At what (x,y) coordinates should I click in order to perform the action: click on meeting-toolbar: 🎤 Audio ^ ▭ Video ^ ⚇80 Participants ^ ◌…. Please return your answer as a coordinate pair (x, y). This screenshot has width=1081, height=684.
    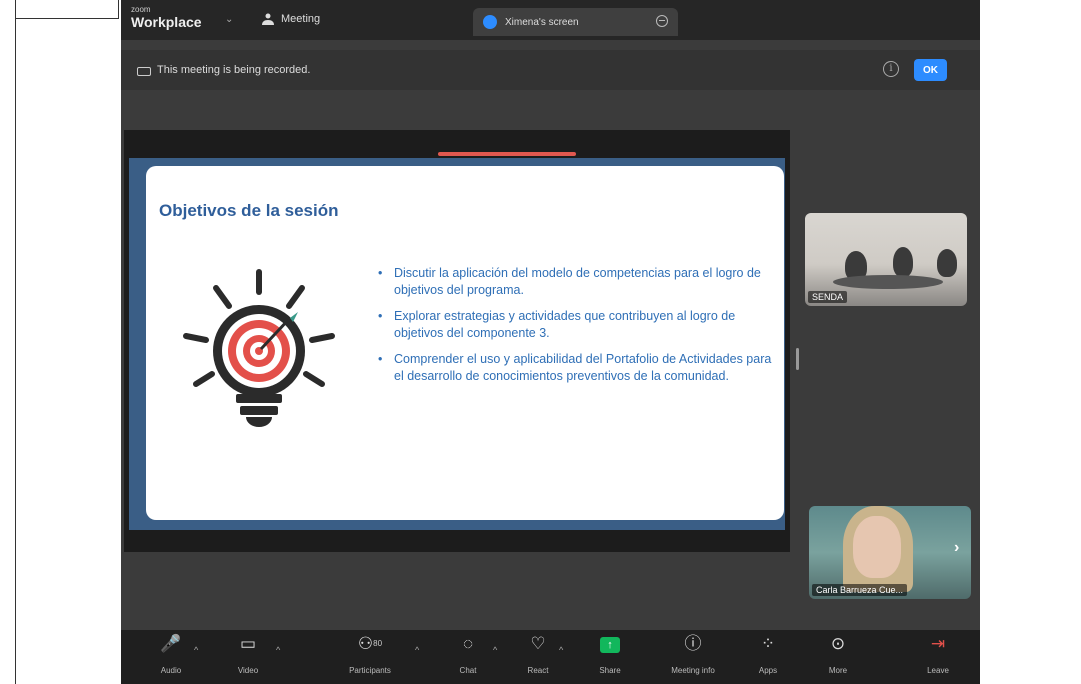
    Looking at the image, I should click on (550, 657).